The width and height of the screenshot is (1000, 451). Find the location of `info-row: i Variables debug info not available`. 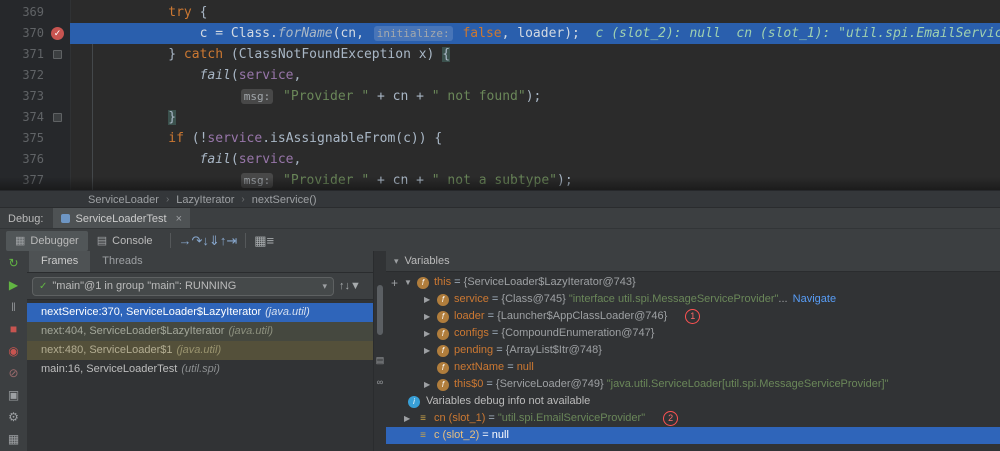

info-row: i Variables debug info not available is located at coordinates (693, 401).